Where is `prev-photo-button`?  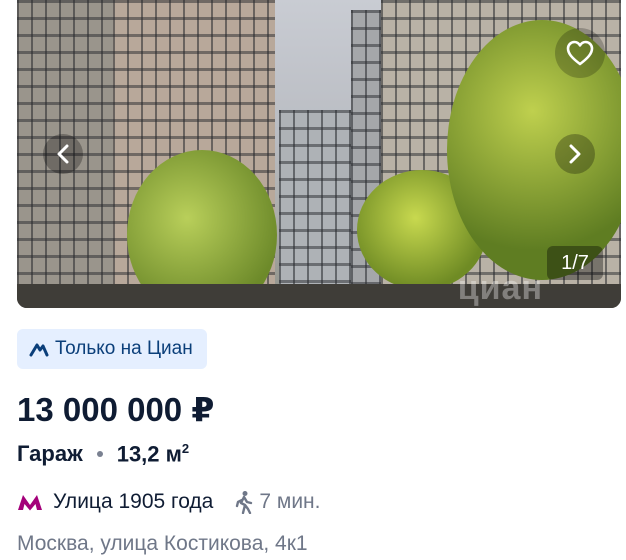
prev-photo-button is located at coordinates (63, 154).